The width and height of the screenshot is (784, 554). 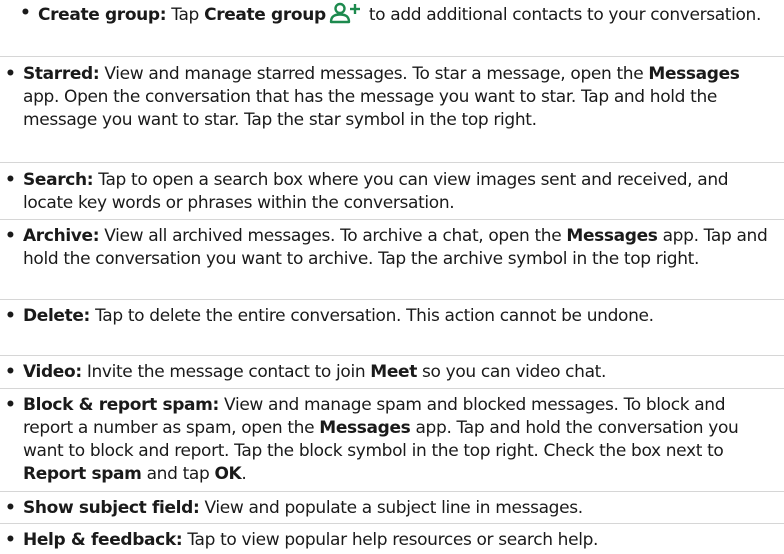 What do you see at coordinates (121, 405) in the screenshot?
I see `term-label: Block & report spam:` at bounding box center [121, 405].